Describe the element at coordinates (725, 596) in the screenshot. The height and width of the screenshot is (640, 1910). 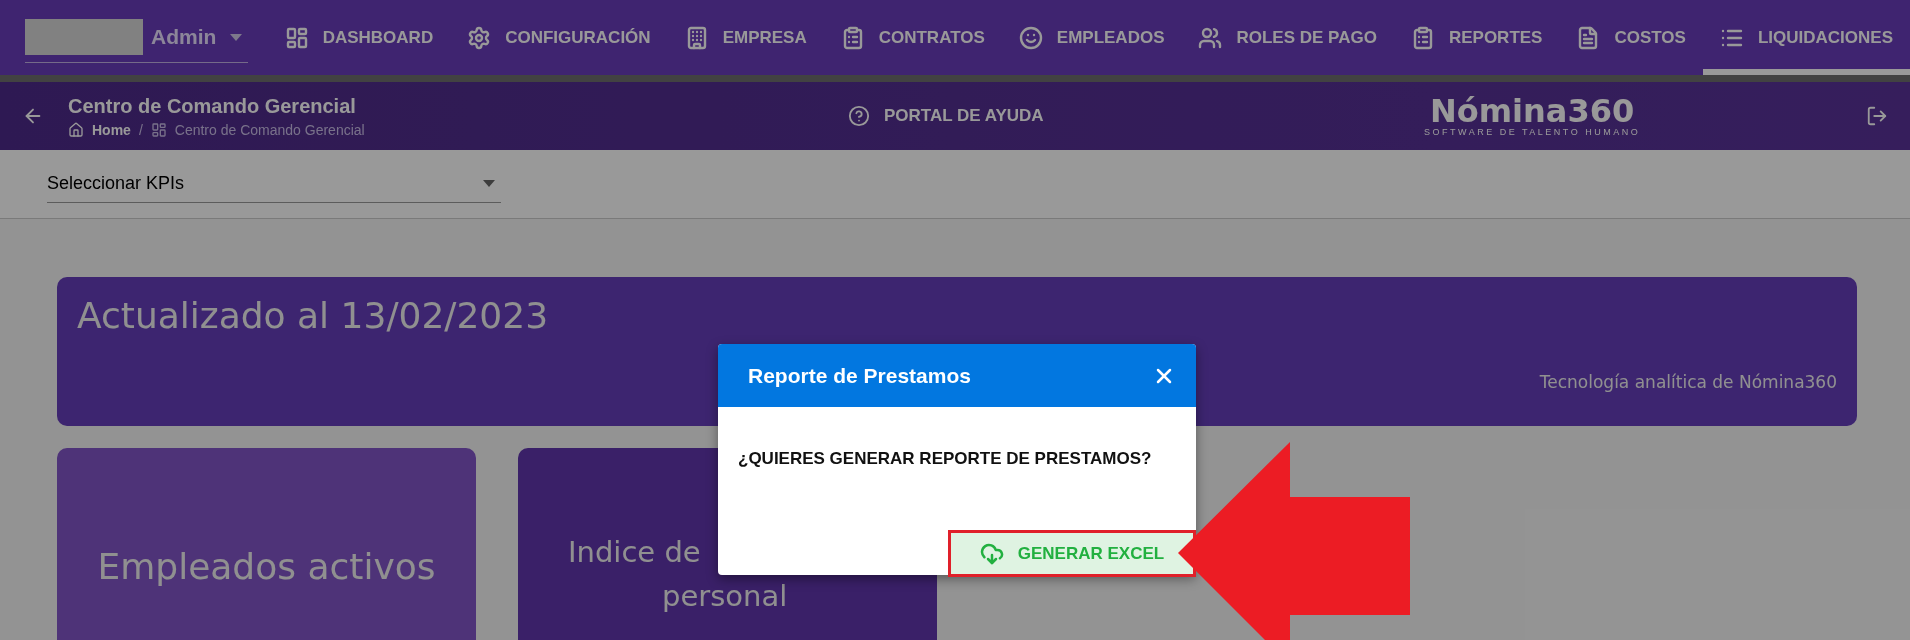
I see `card-title: personal` at that location.